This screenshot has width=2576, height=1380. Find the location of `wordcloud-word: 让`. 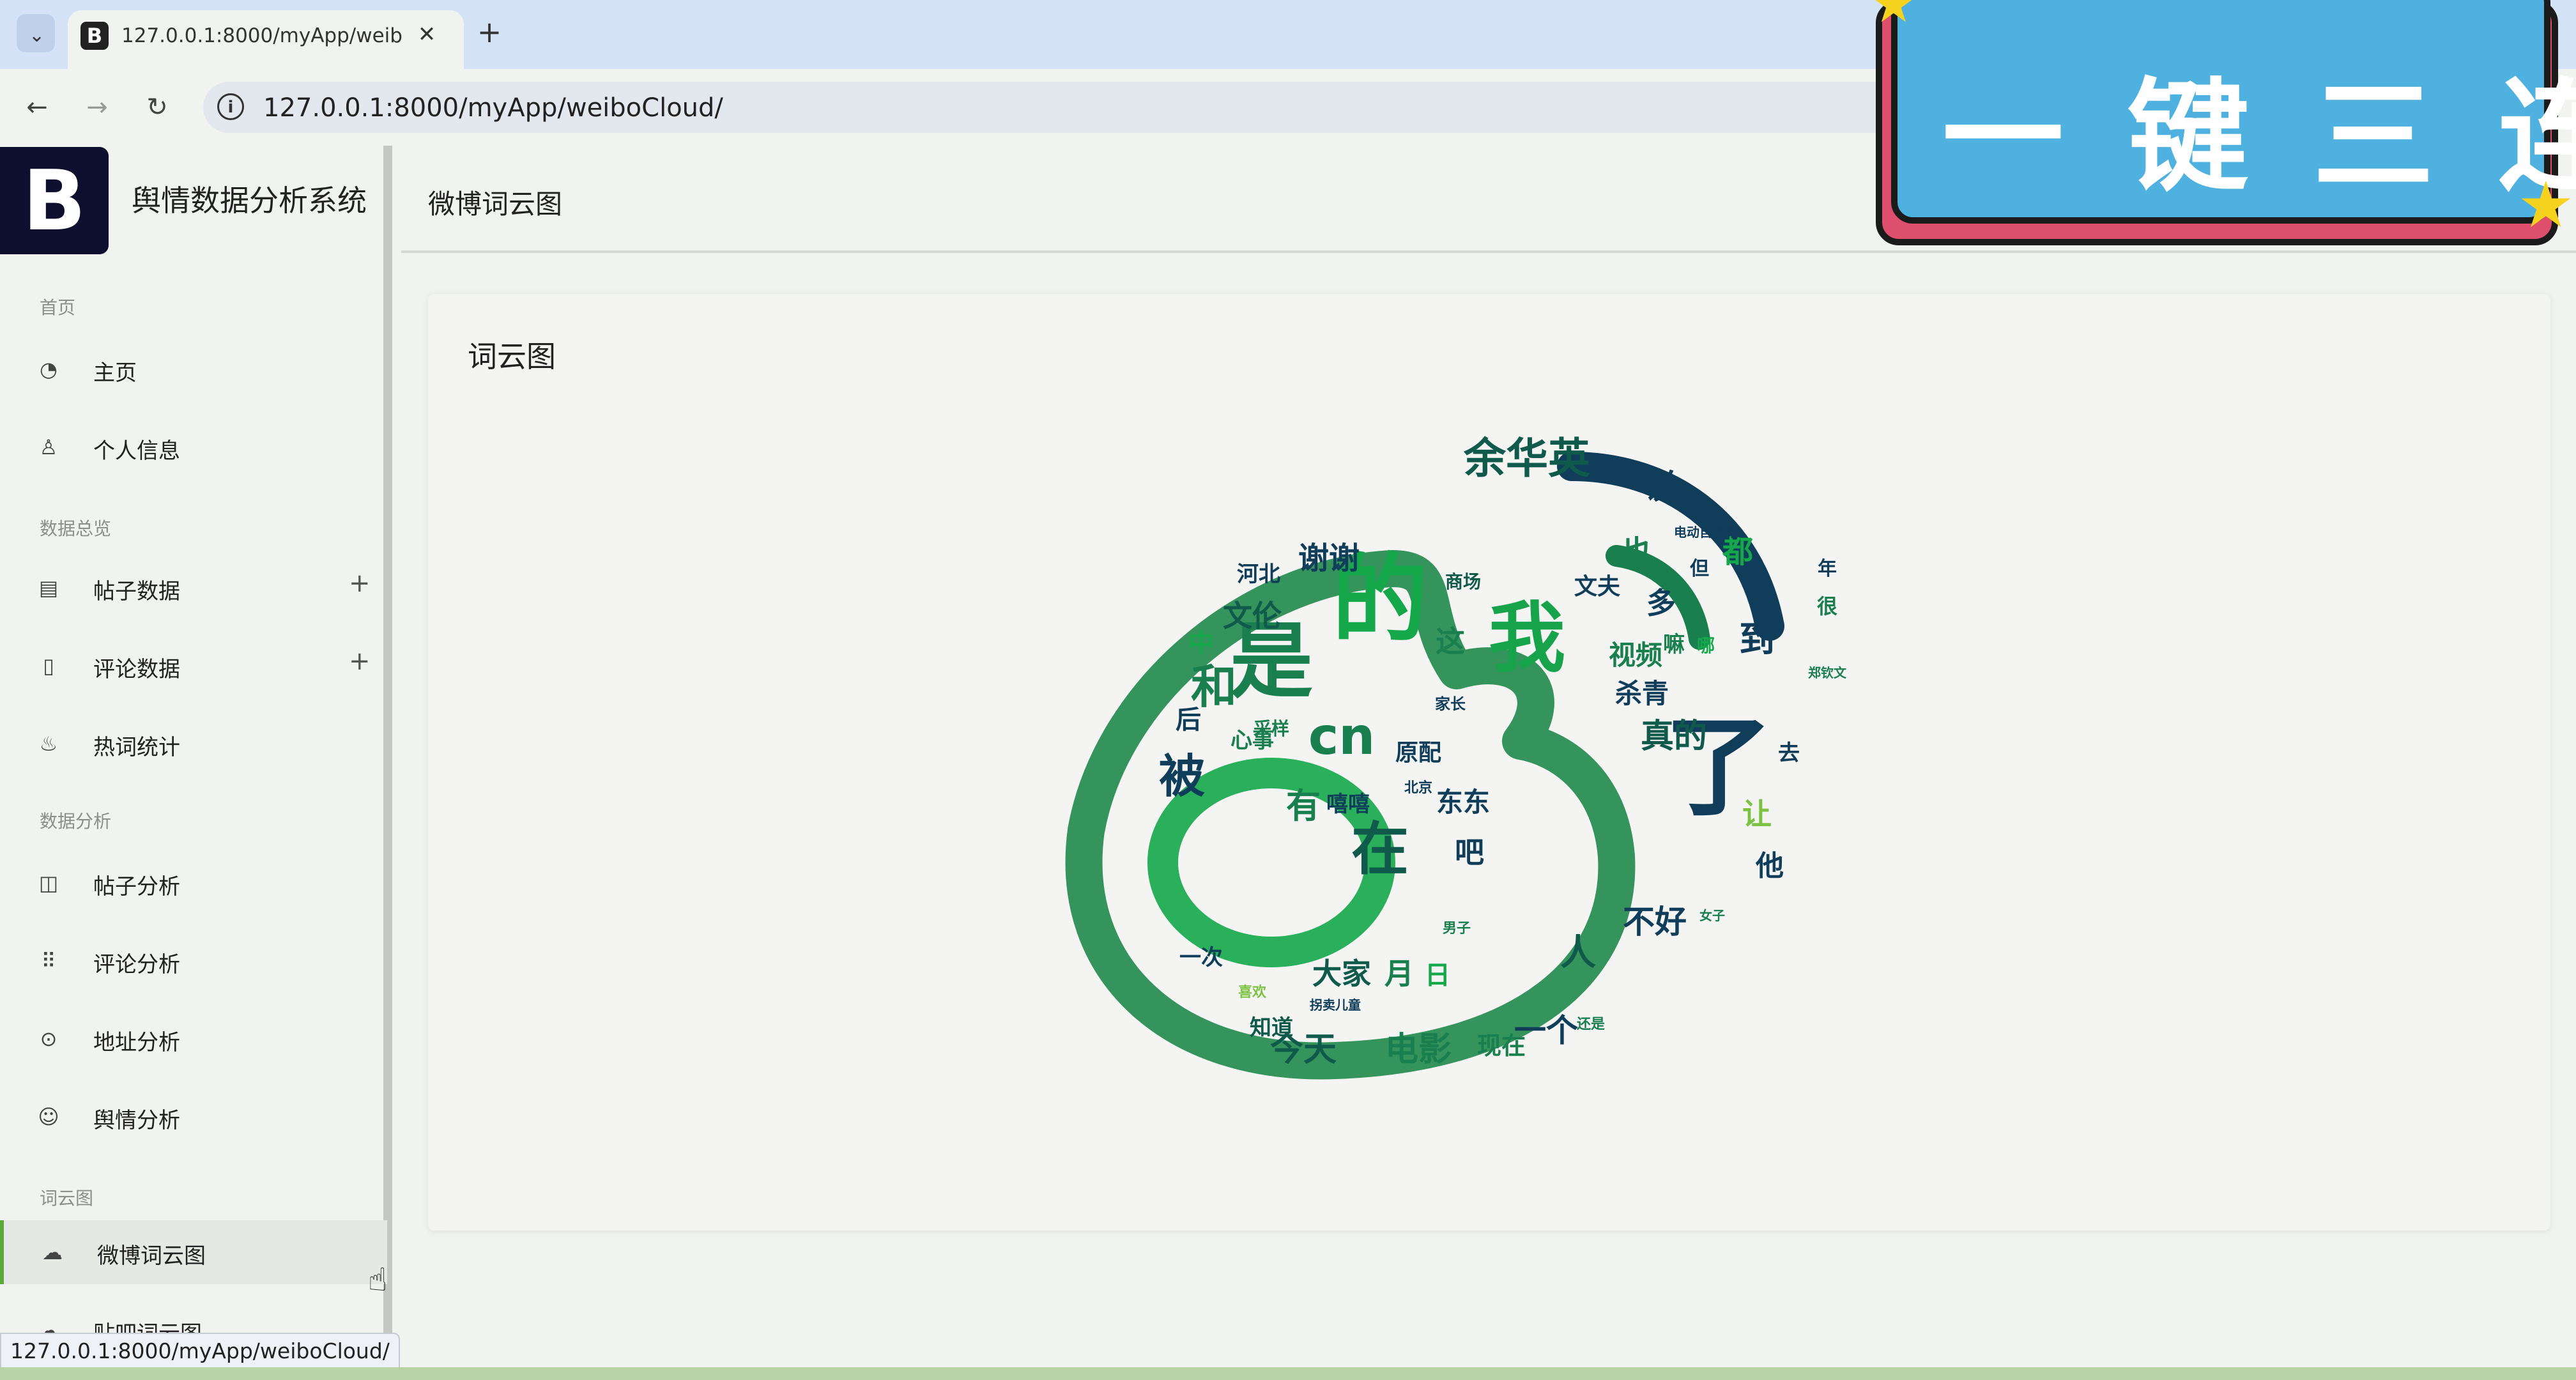

wordcloud-word: 让 is located at coordinates (1757, 814).